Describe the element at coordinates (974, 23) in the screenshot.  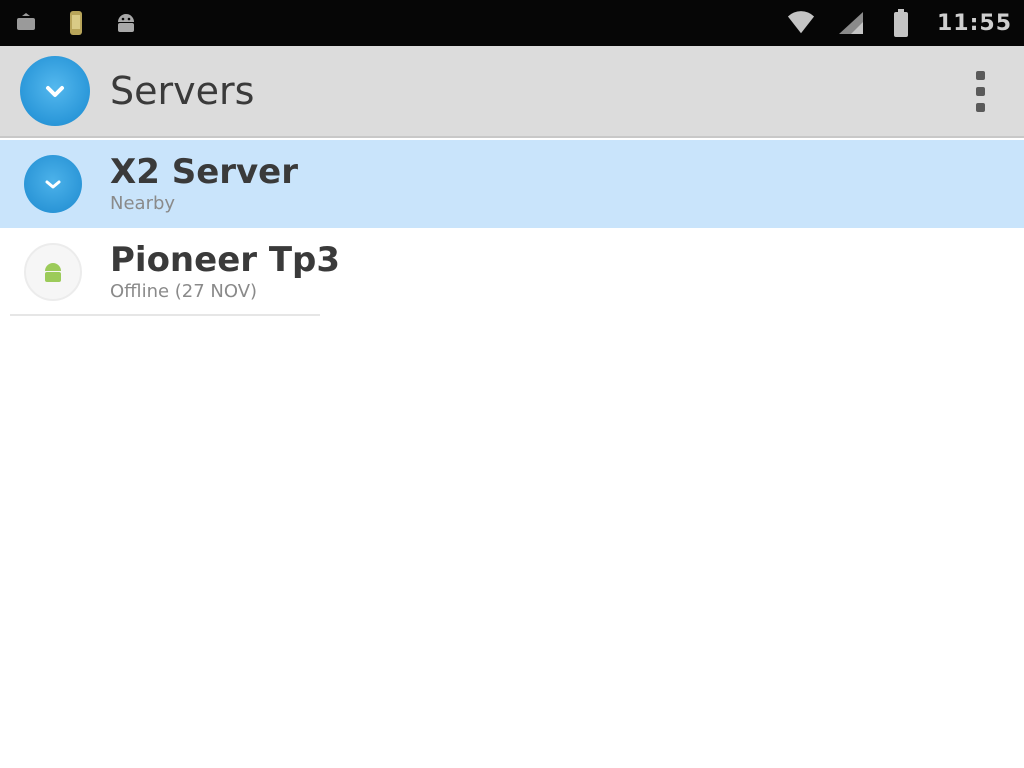
I see `status-time: 11:55` at that location.